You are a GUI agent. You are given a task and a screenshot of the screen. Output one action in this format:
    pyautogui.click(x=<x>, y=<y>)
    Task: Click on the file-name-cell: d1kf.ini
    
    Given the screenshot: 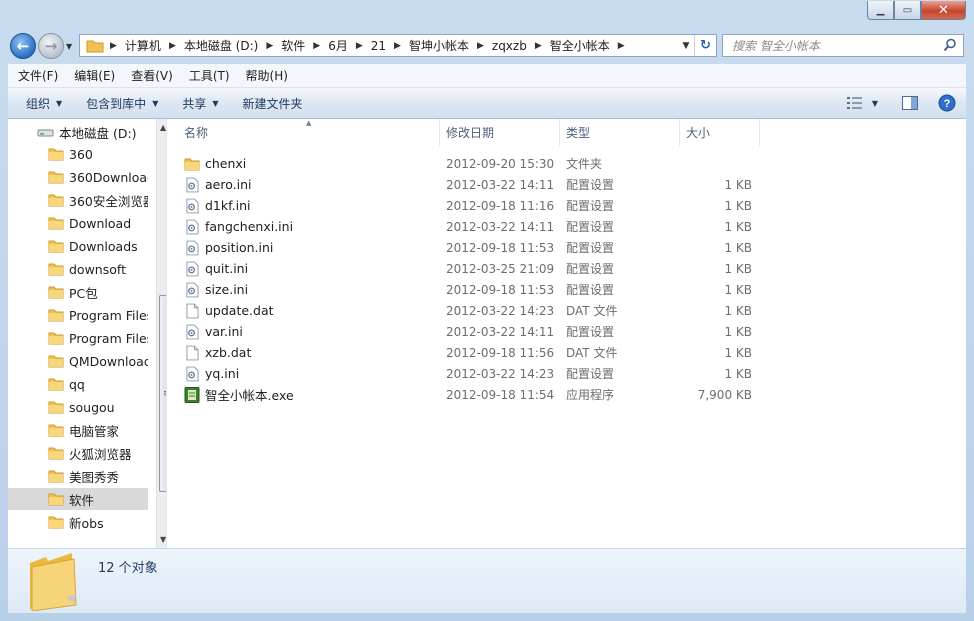 What is the action you would take?
    pyautogui.click(x=311, y=205)
    